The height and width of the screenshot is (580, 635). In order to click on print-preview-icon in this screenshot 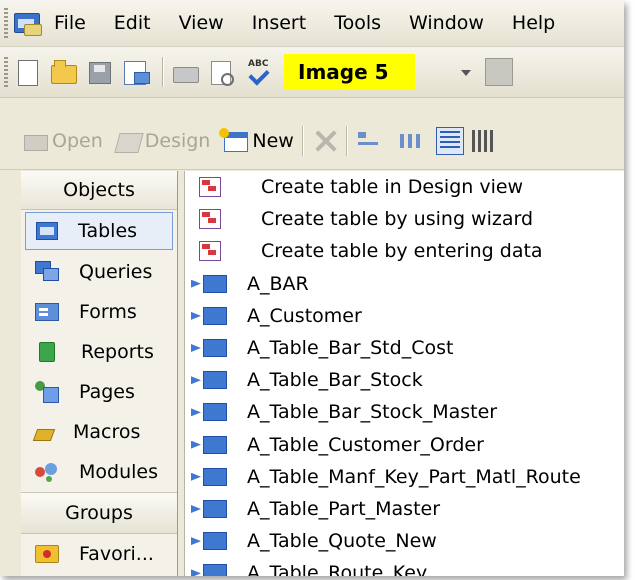, I will do `click(221, 72)`.